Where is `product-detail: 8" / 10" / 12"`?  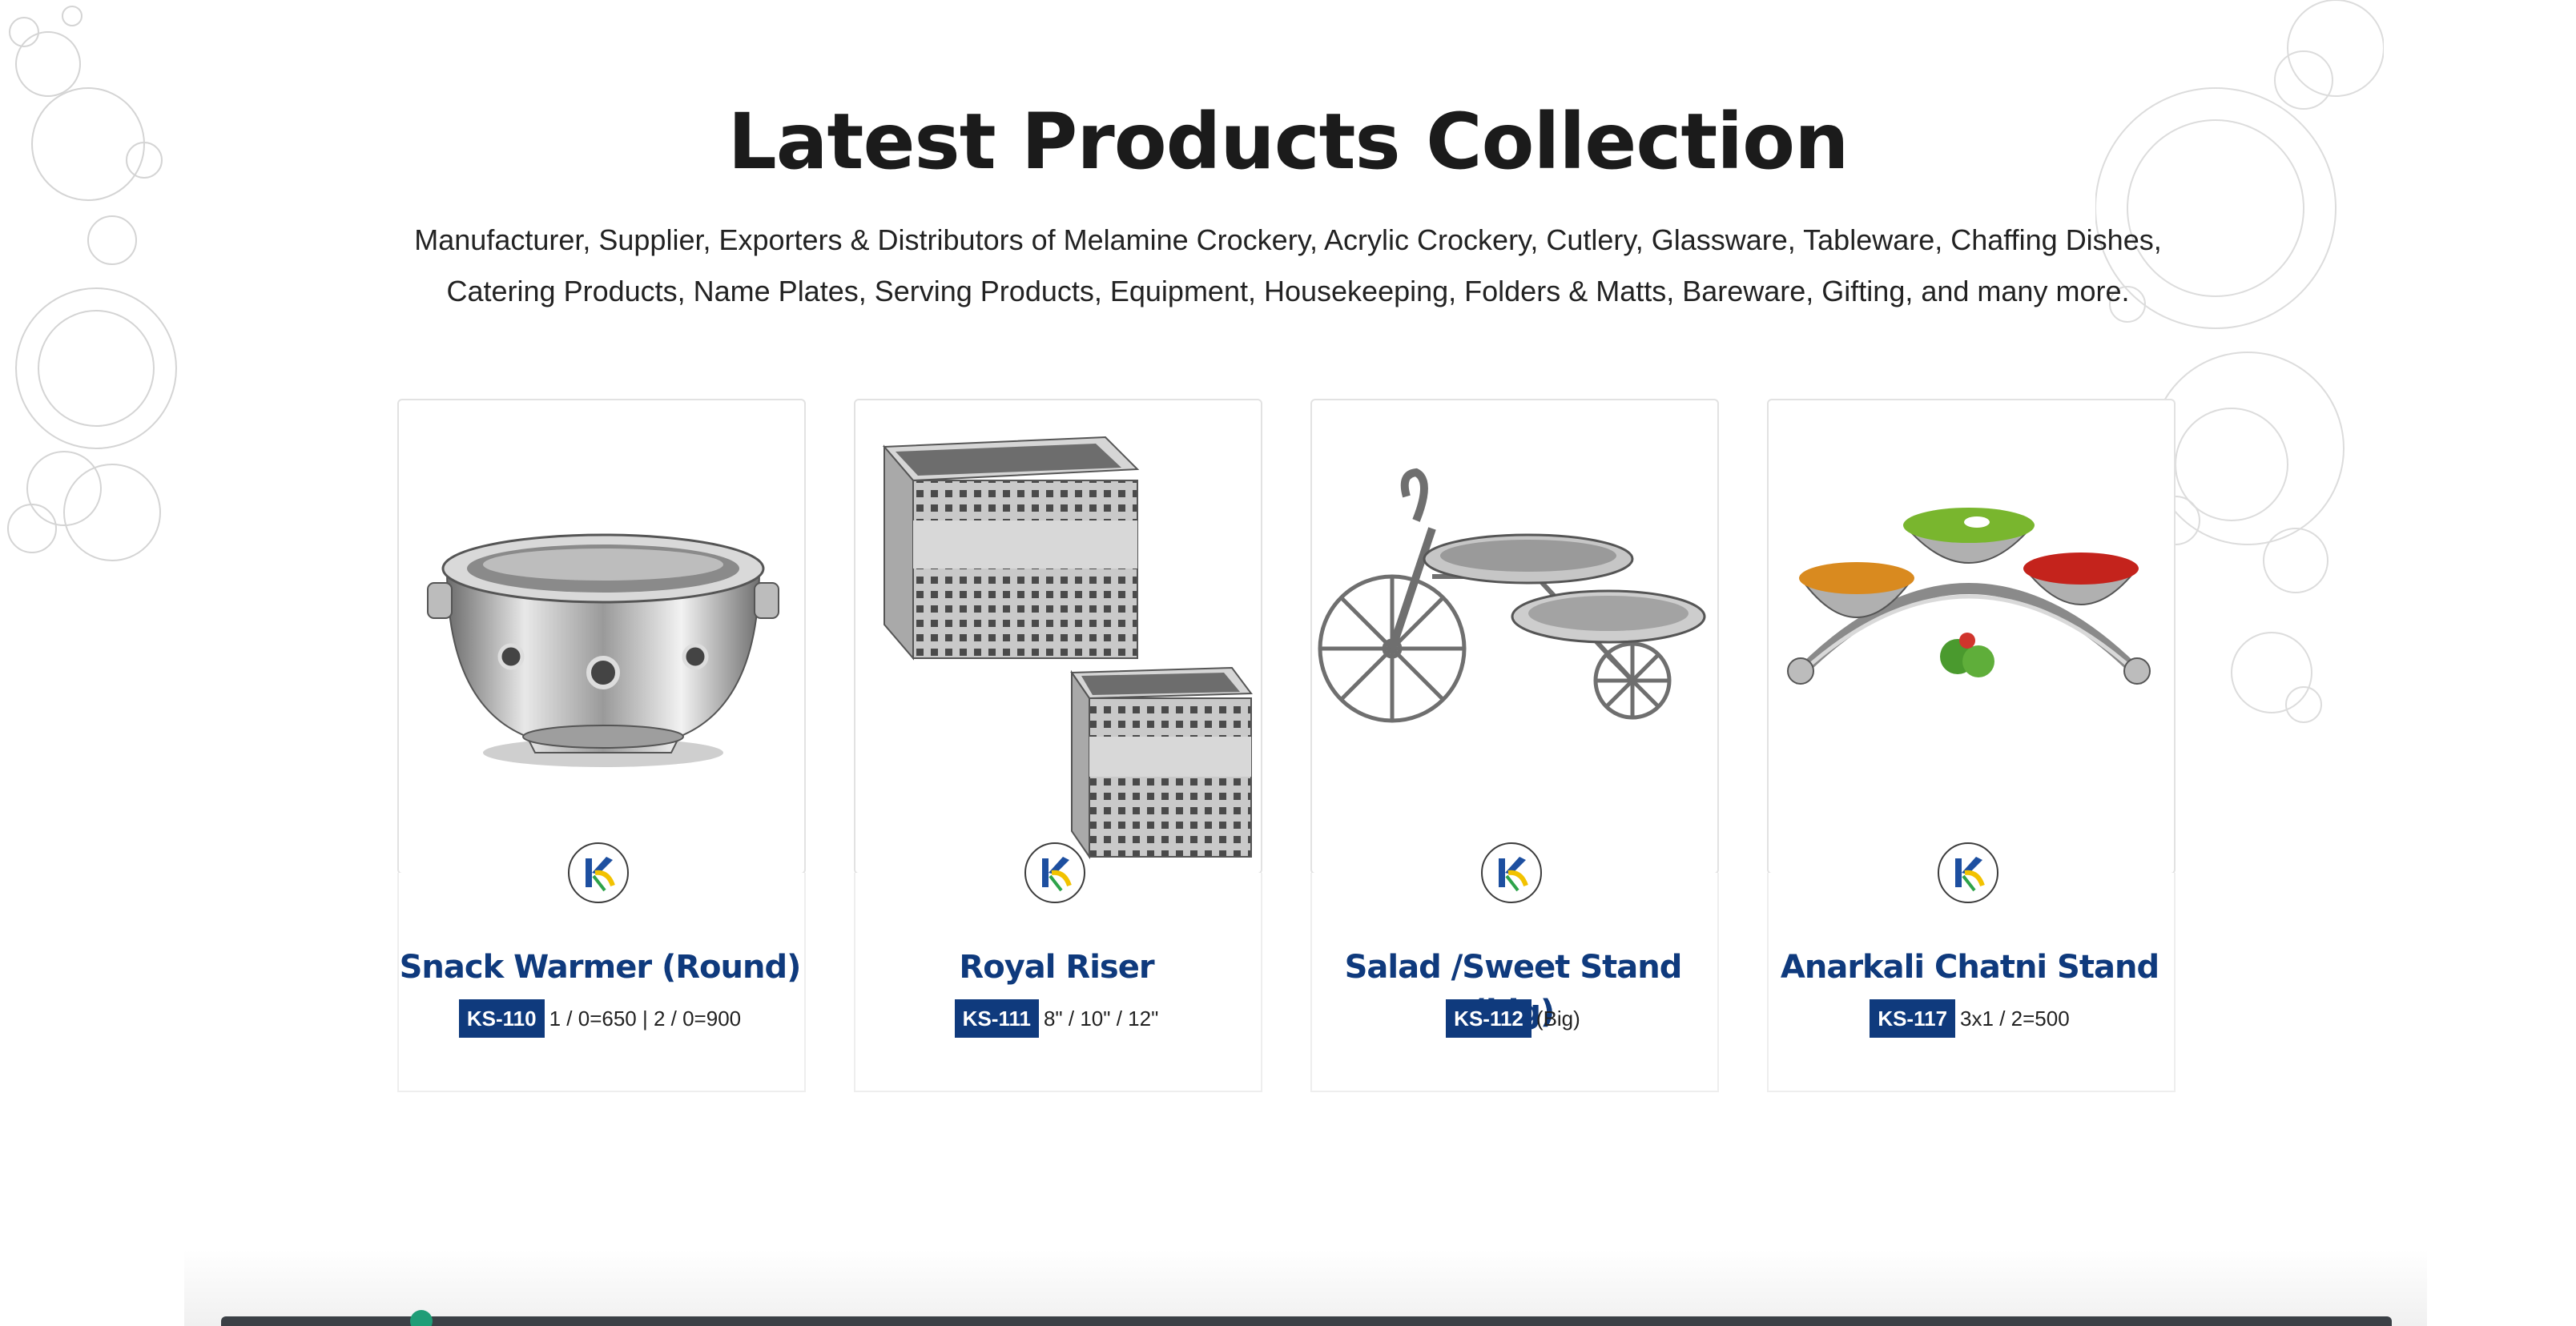
product-detail: 8" / 10" / 12" is located at coordinates (1101, 1019).